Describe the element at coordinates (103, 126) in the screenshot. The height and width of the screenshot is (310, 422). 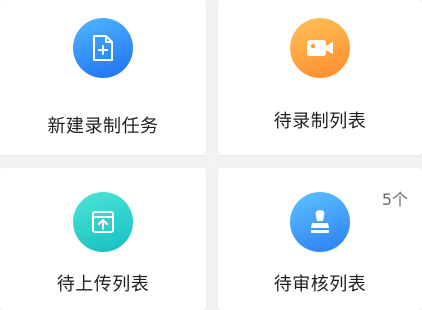
I see `new-recording-task-label: 新建录制任务` at that location.